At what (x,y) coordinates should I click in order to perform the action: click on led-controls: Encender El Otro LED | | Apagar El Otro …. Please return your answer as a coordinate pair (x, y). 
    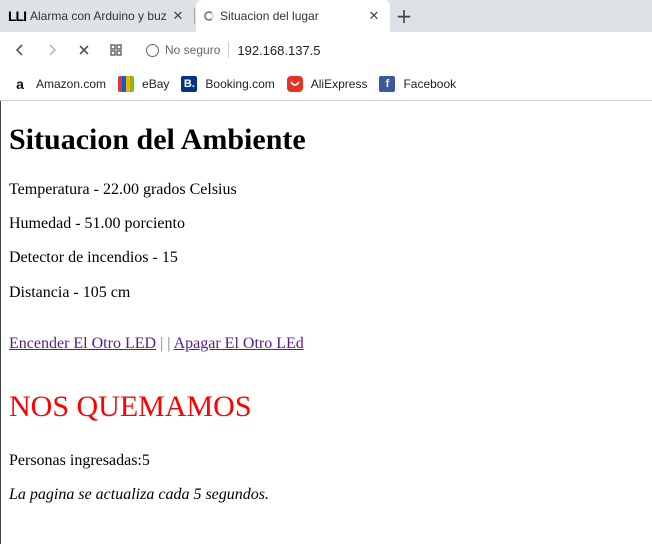
    Looking at the image, I should click on (156, 344).